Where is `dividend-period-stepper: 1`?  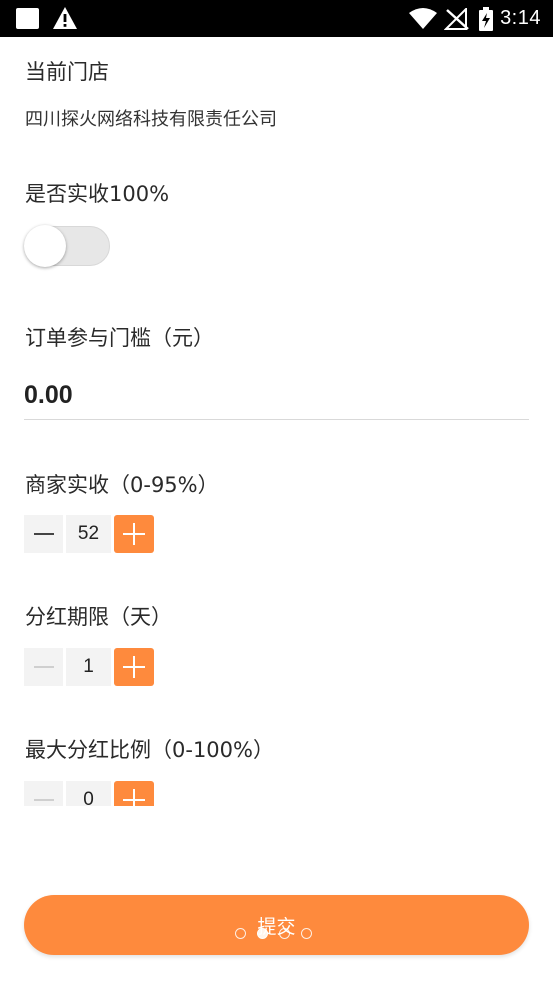
dividend-period-stepper: 1 is located at coordinates (89, 667).